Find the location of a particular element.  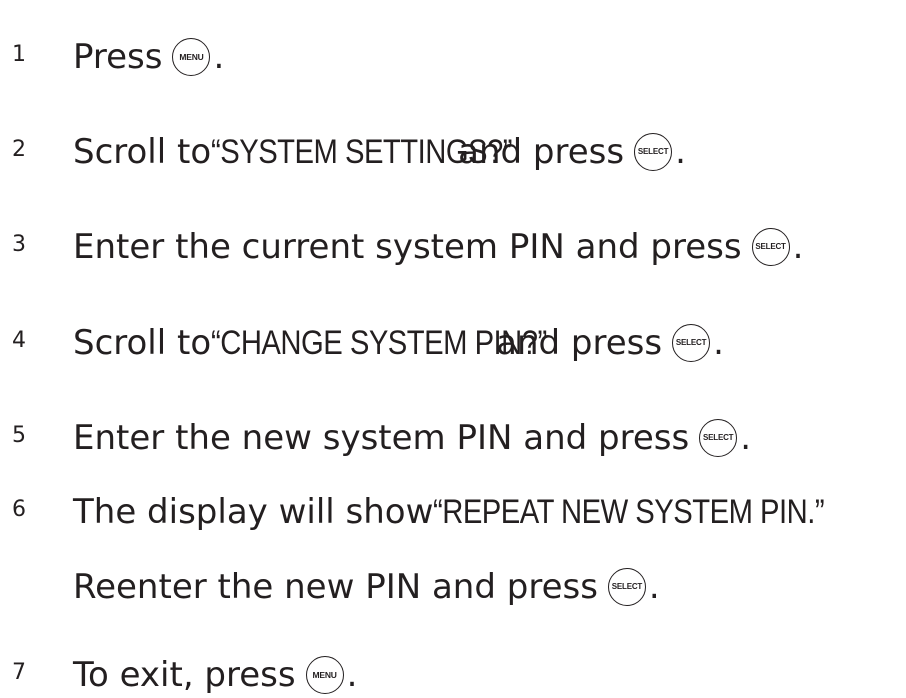

step-text-quoted: “REPEAT NEW SYSTEM PIN.” is located at coordinates (629, 512).